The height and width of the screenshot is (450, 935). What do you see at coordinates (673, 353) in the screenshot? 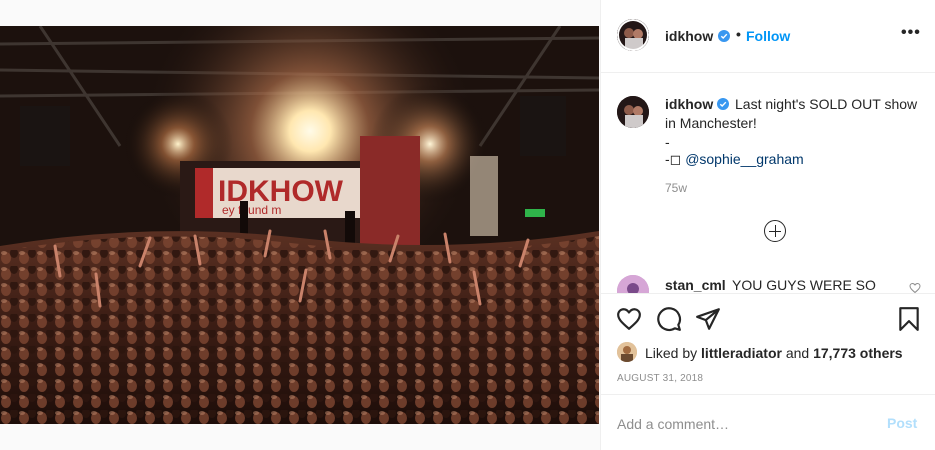
I see `likes-prefix: Liked by` at bounding box center [673, 353].